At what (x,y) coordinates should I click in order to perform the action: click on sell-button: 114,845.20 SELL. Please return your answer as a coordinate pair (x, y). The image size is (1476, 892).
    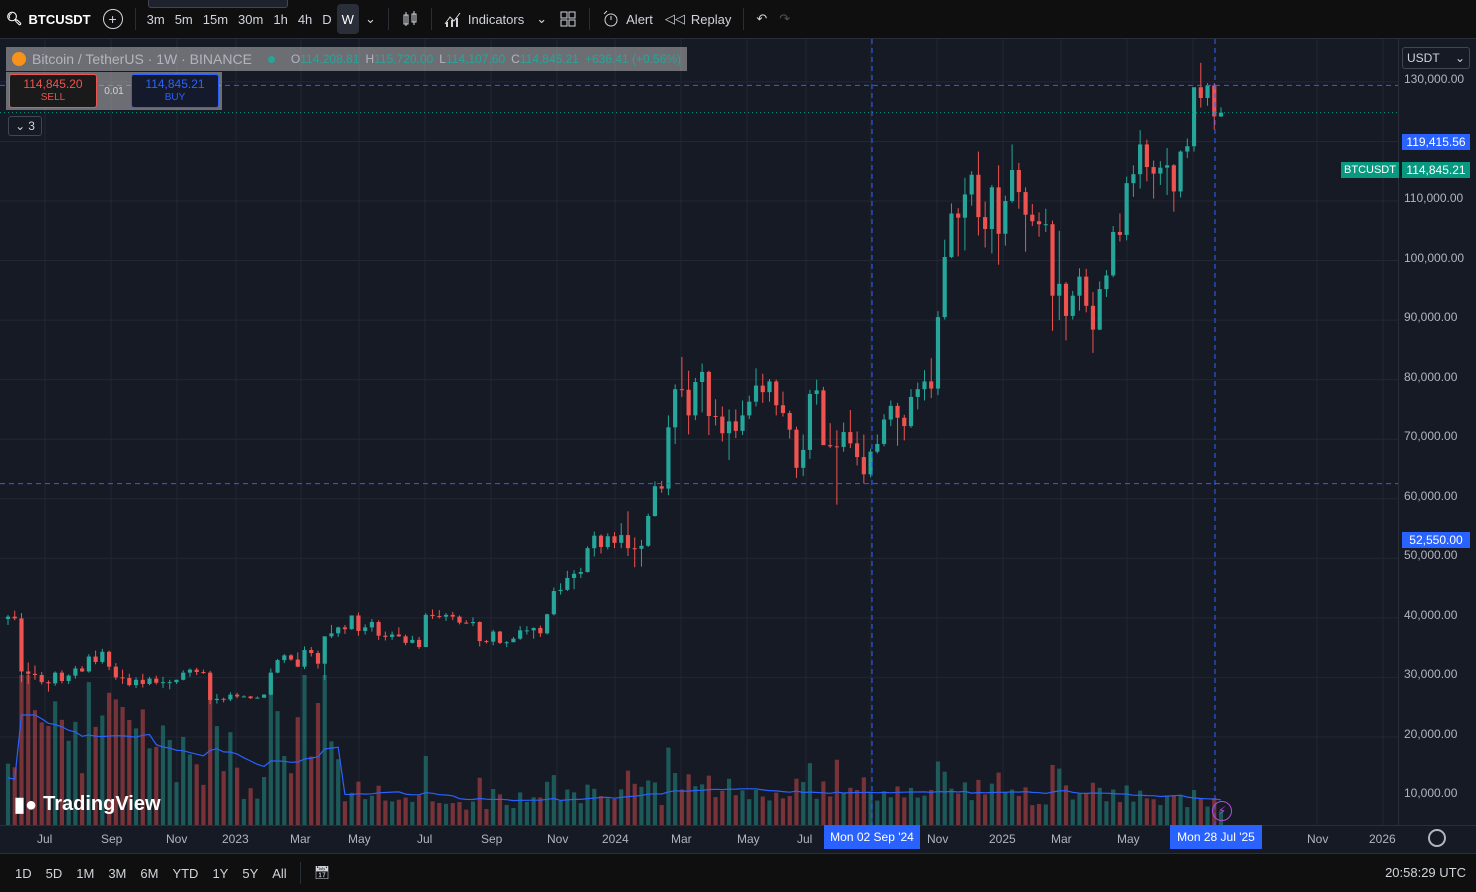
    Looking at the image, I should click on (53, 91).